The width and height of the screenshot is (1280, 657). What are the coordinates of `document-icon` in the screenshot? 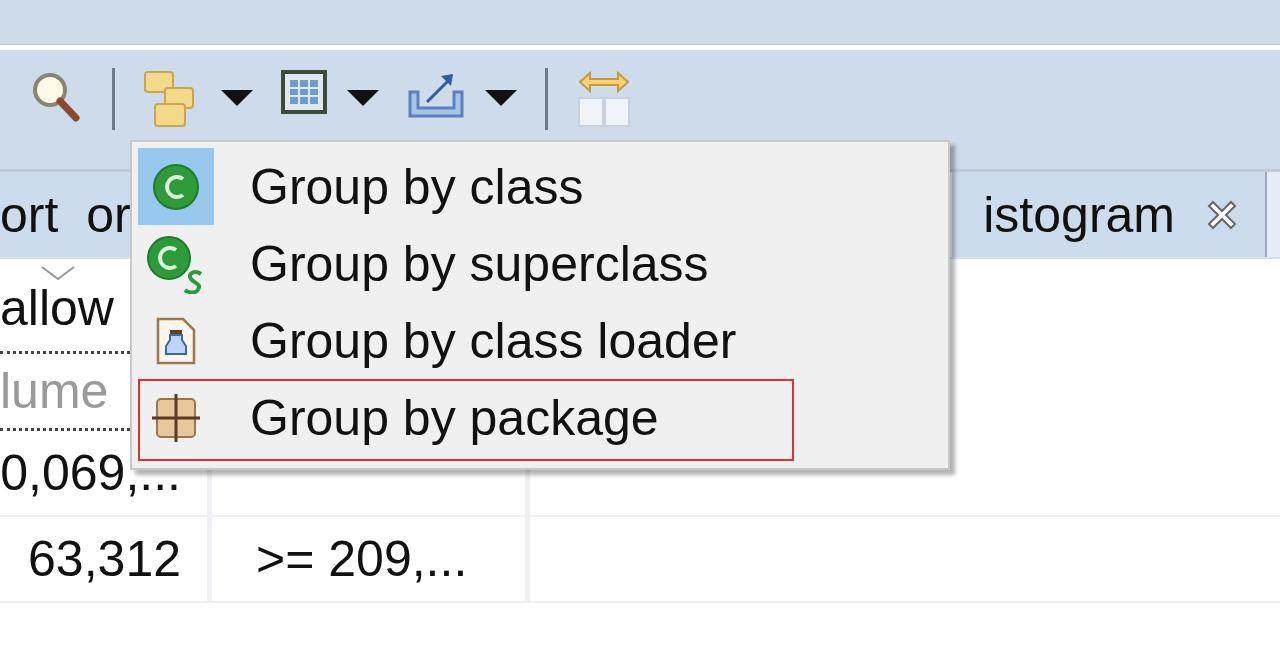 It's located at (176, 340).